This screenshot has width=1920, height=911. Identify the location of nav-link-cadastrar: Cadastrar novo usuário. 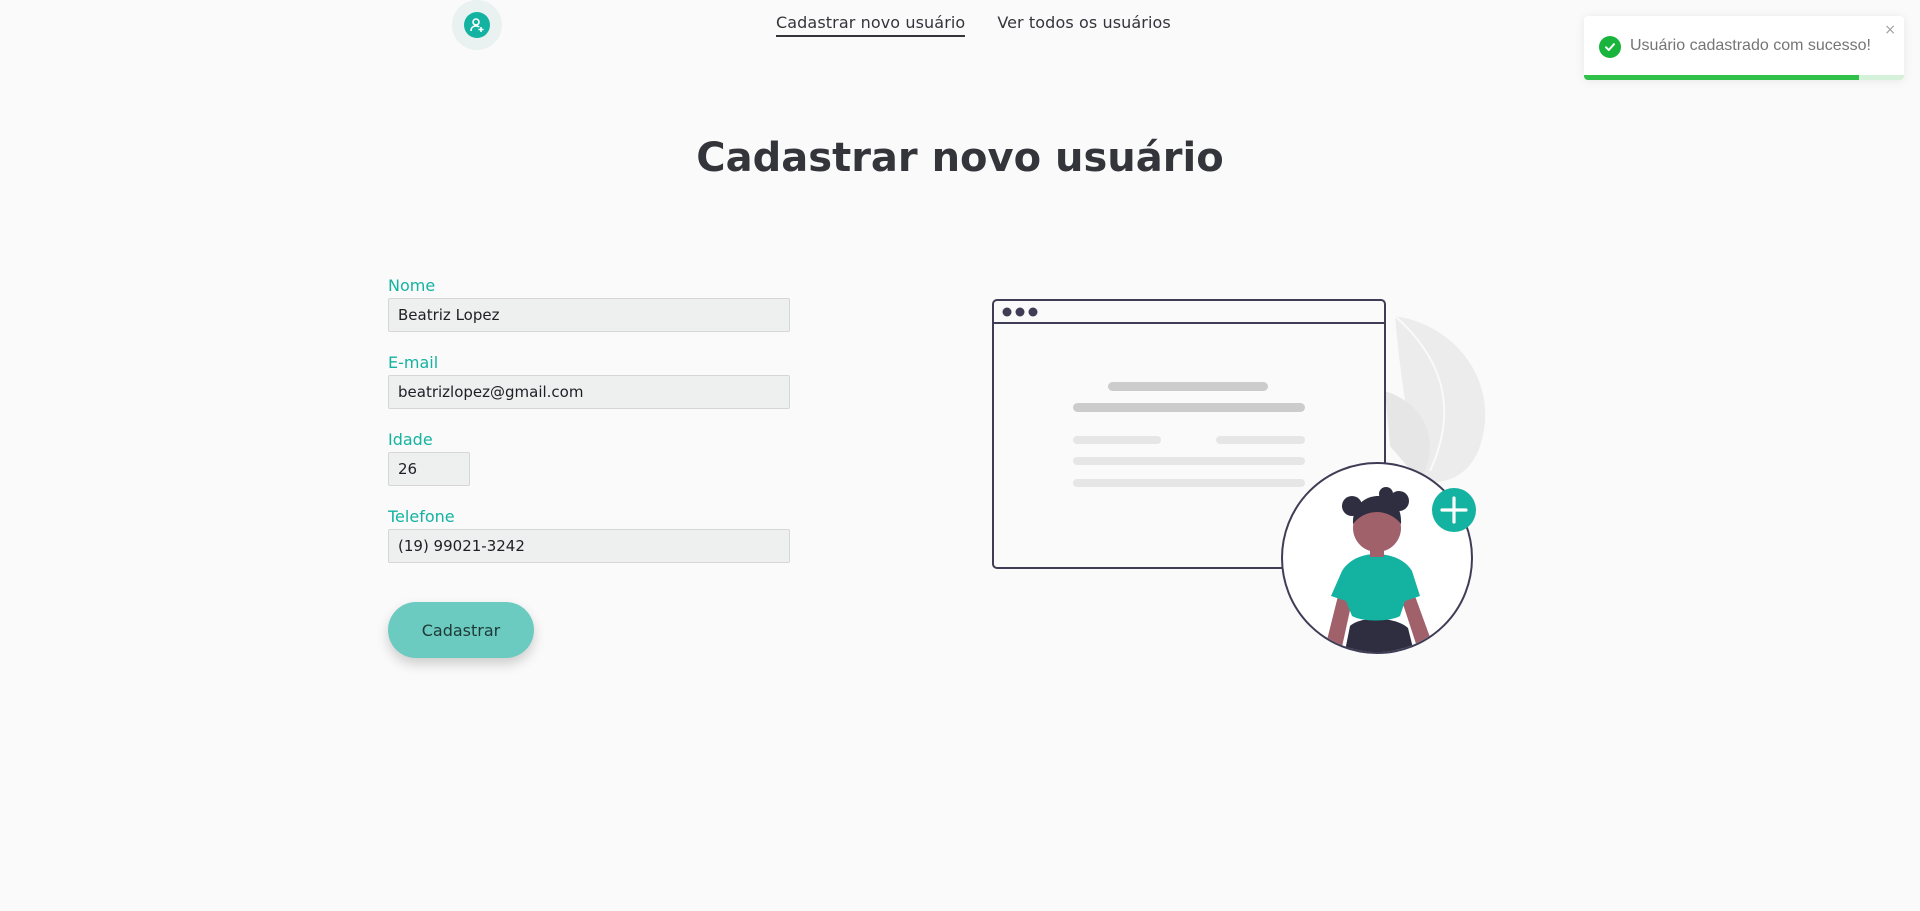
(871, 25).